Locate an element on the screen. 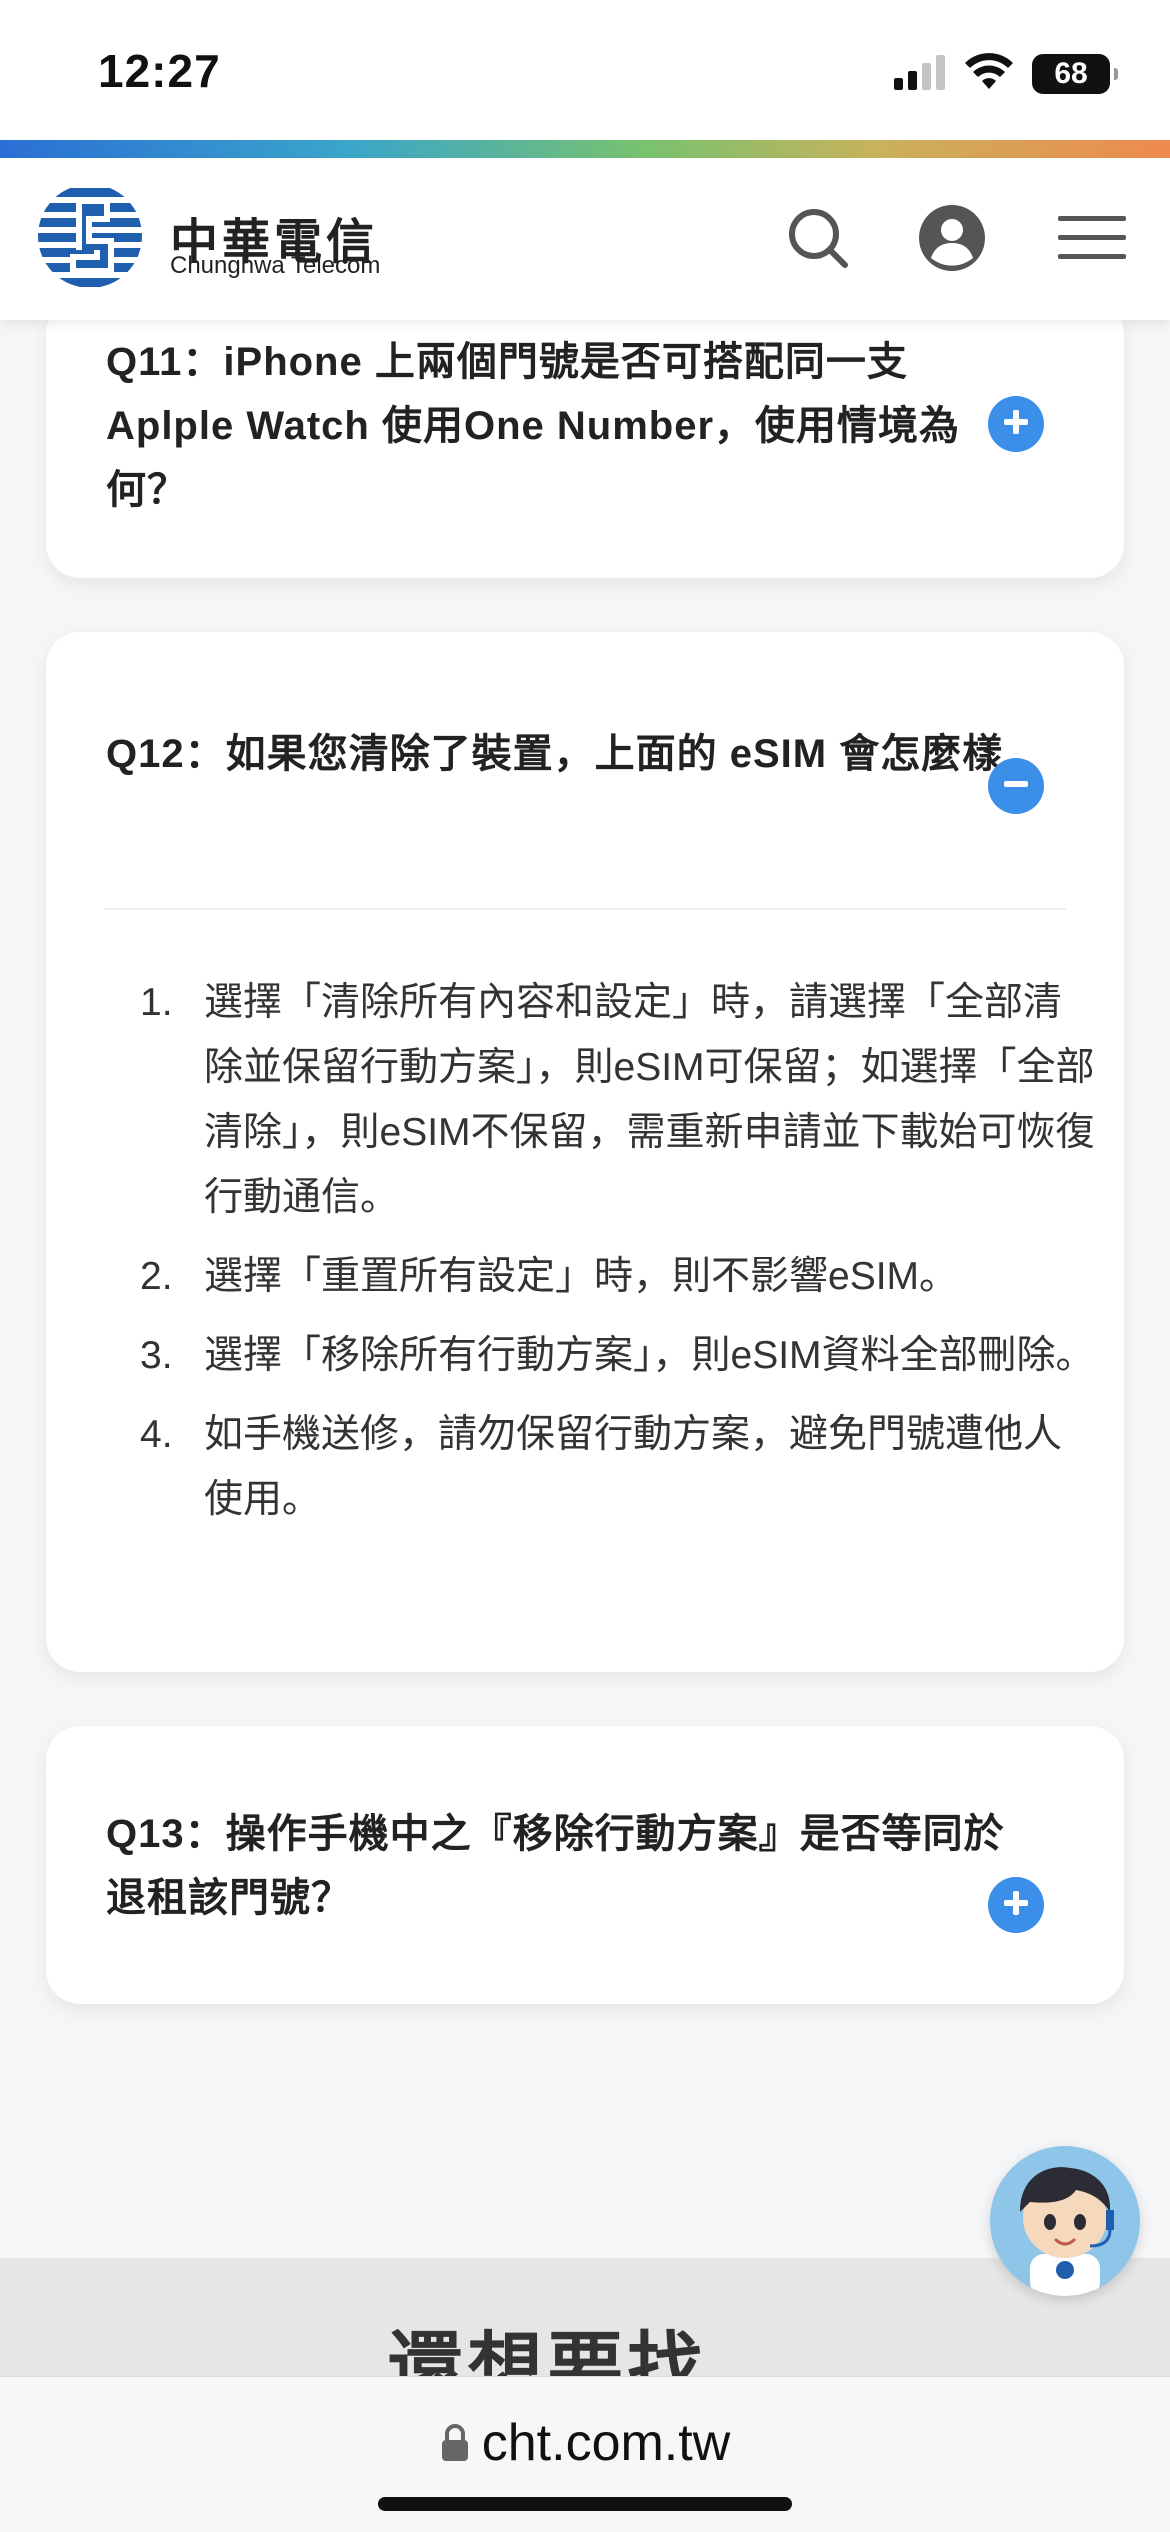  logo-english-name: Chunghwa Telecom is located at coordinates (275, 265).